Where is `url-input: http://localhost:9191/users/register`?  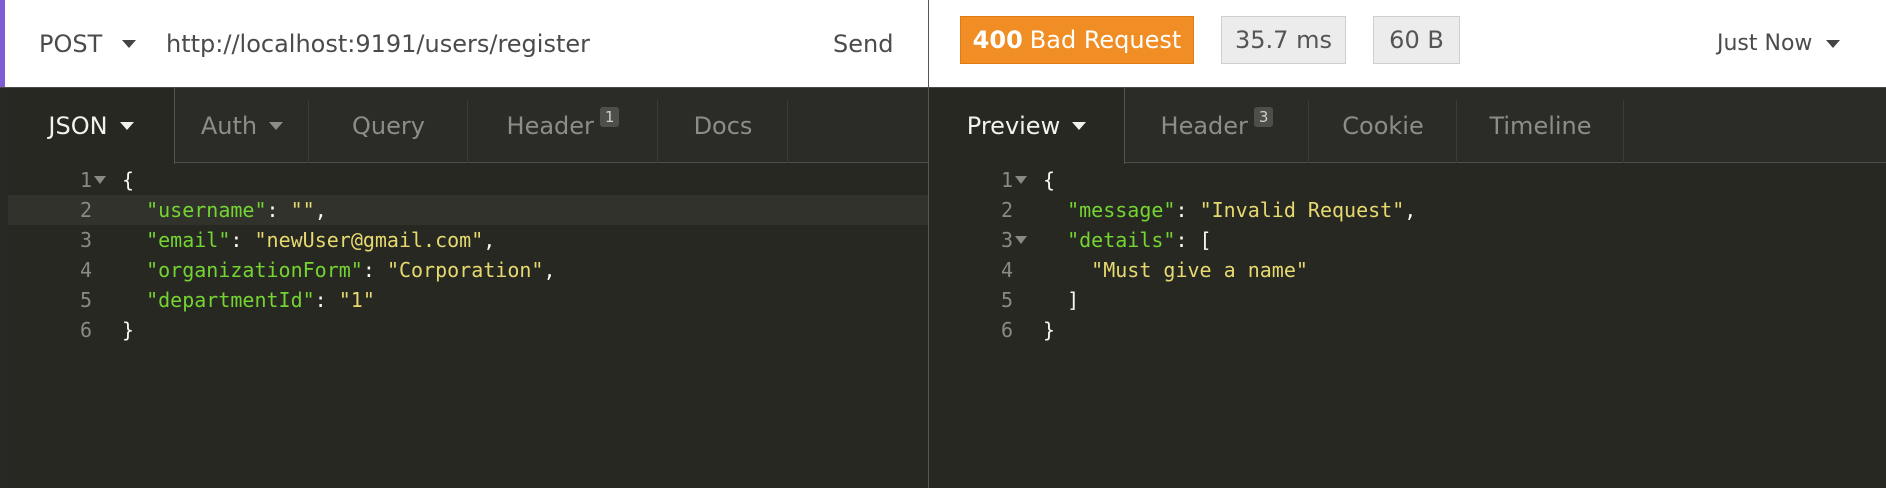 url-input: http://localhost:9191/users/register is located at coordinates (378, 43).